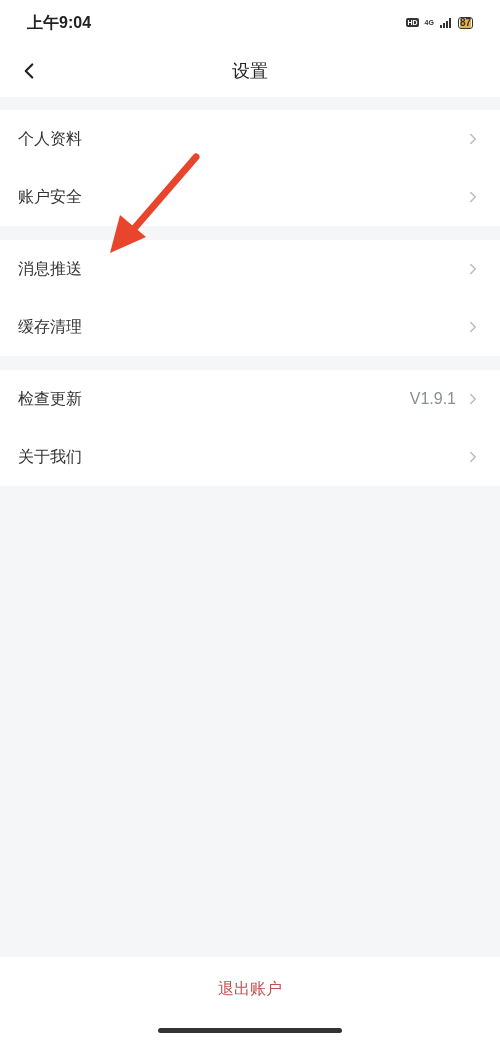 The image size is (500, 1041). What do you see at coordinates (50, 139) in the screenshot?
I see `row-label: 个人资料` at bounding box center [50, 139].